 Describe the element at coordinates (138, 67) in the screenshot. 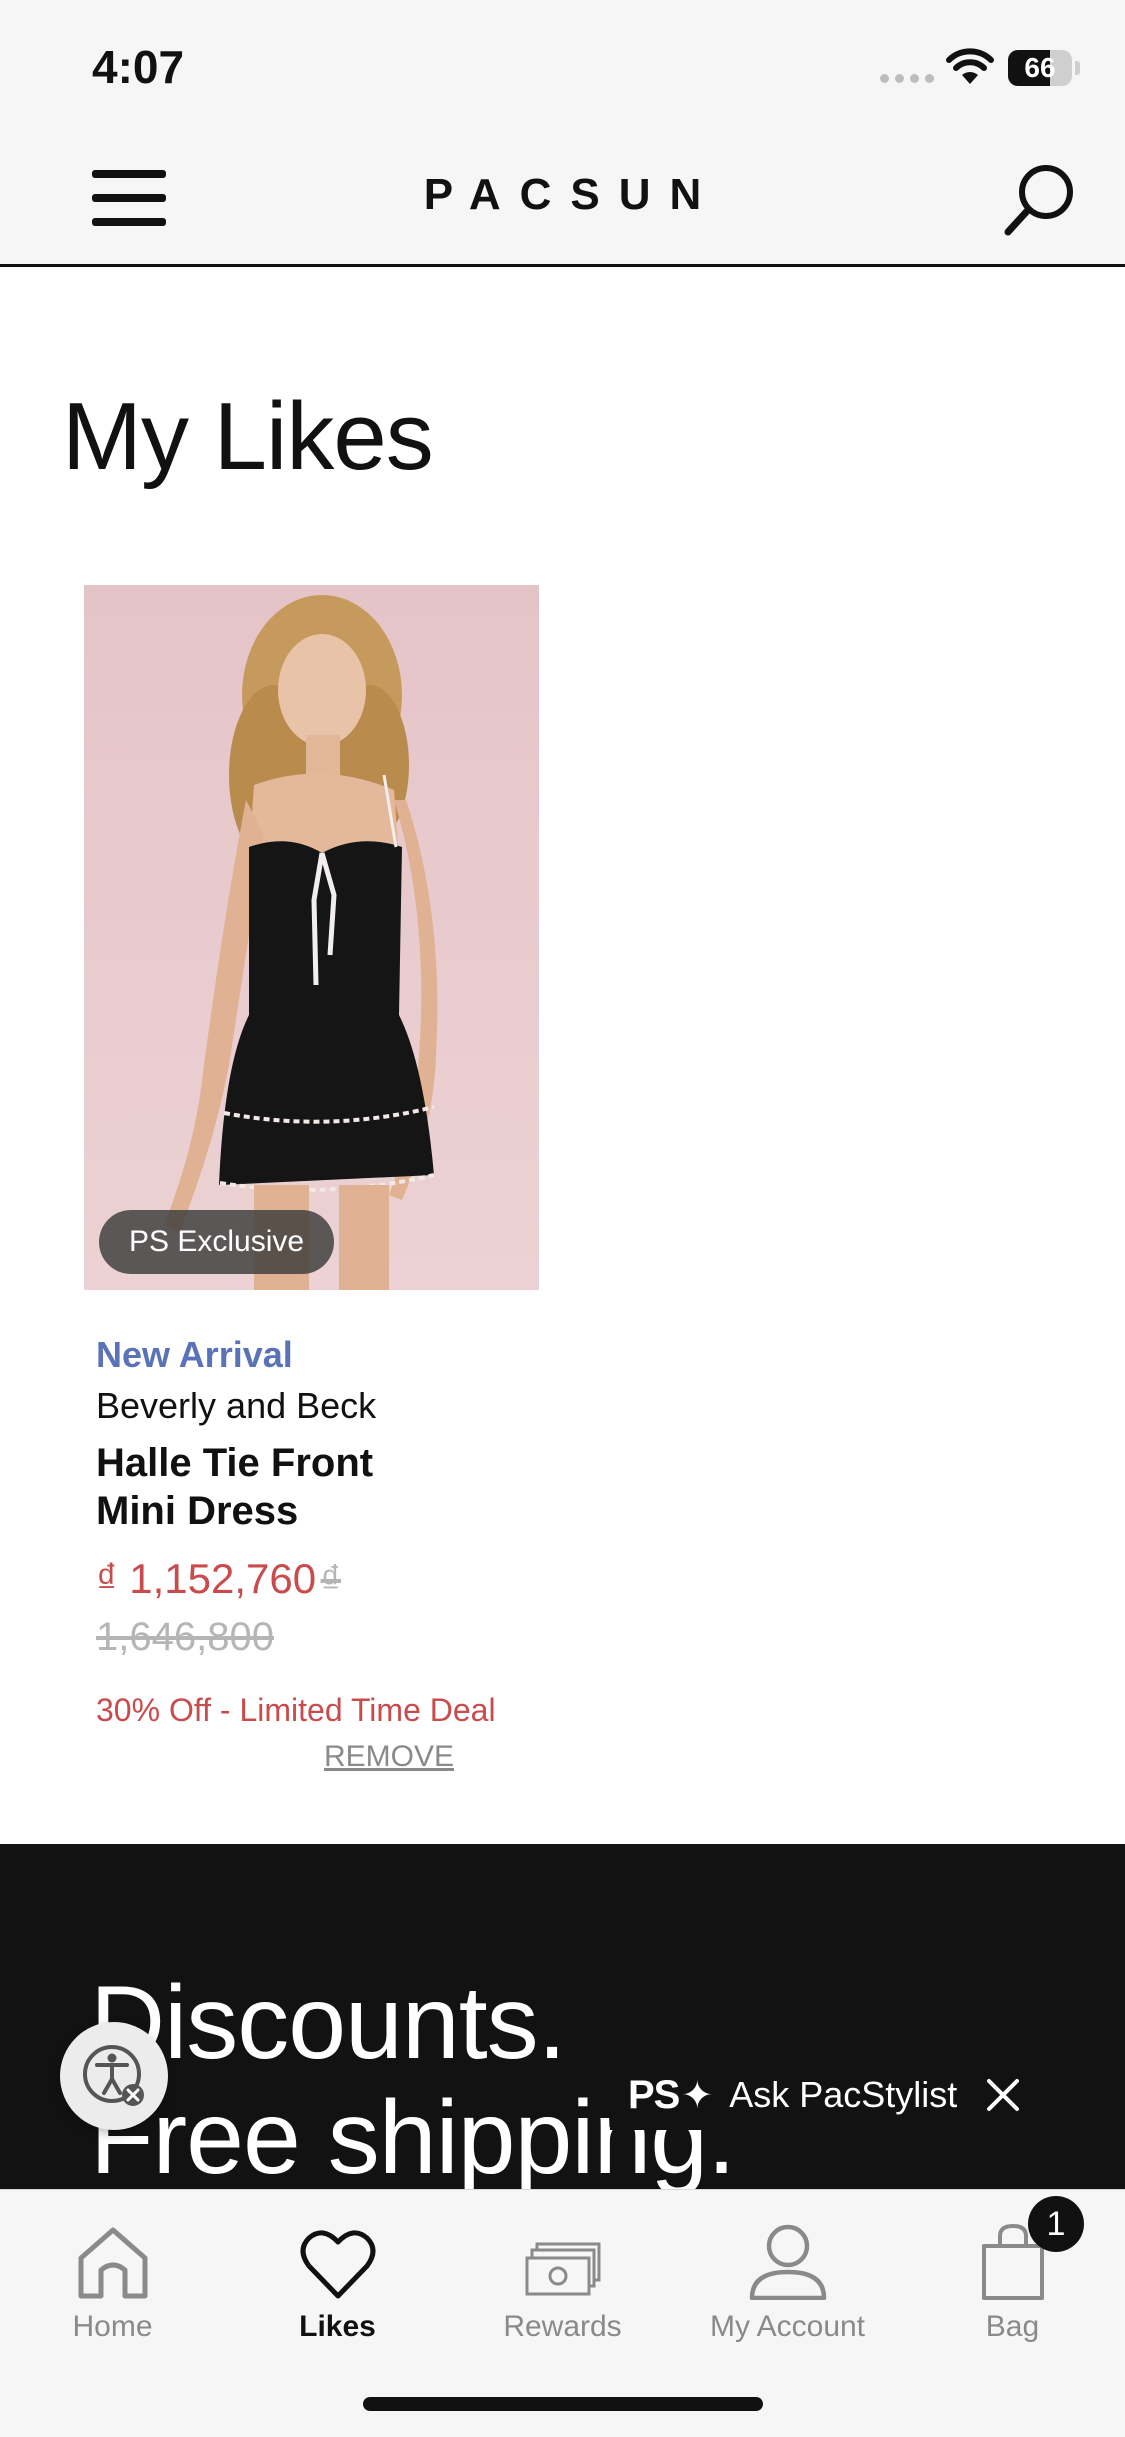

I see `status-time: 4:07` at that location.